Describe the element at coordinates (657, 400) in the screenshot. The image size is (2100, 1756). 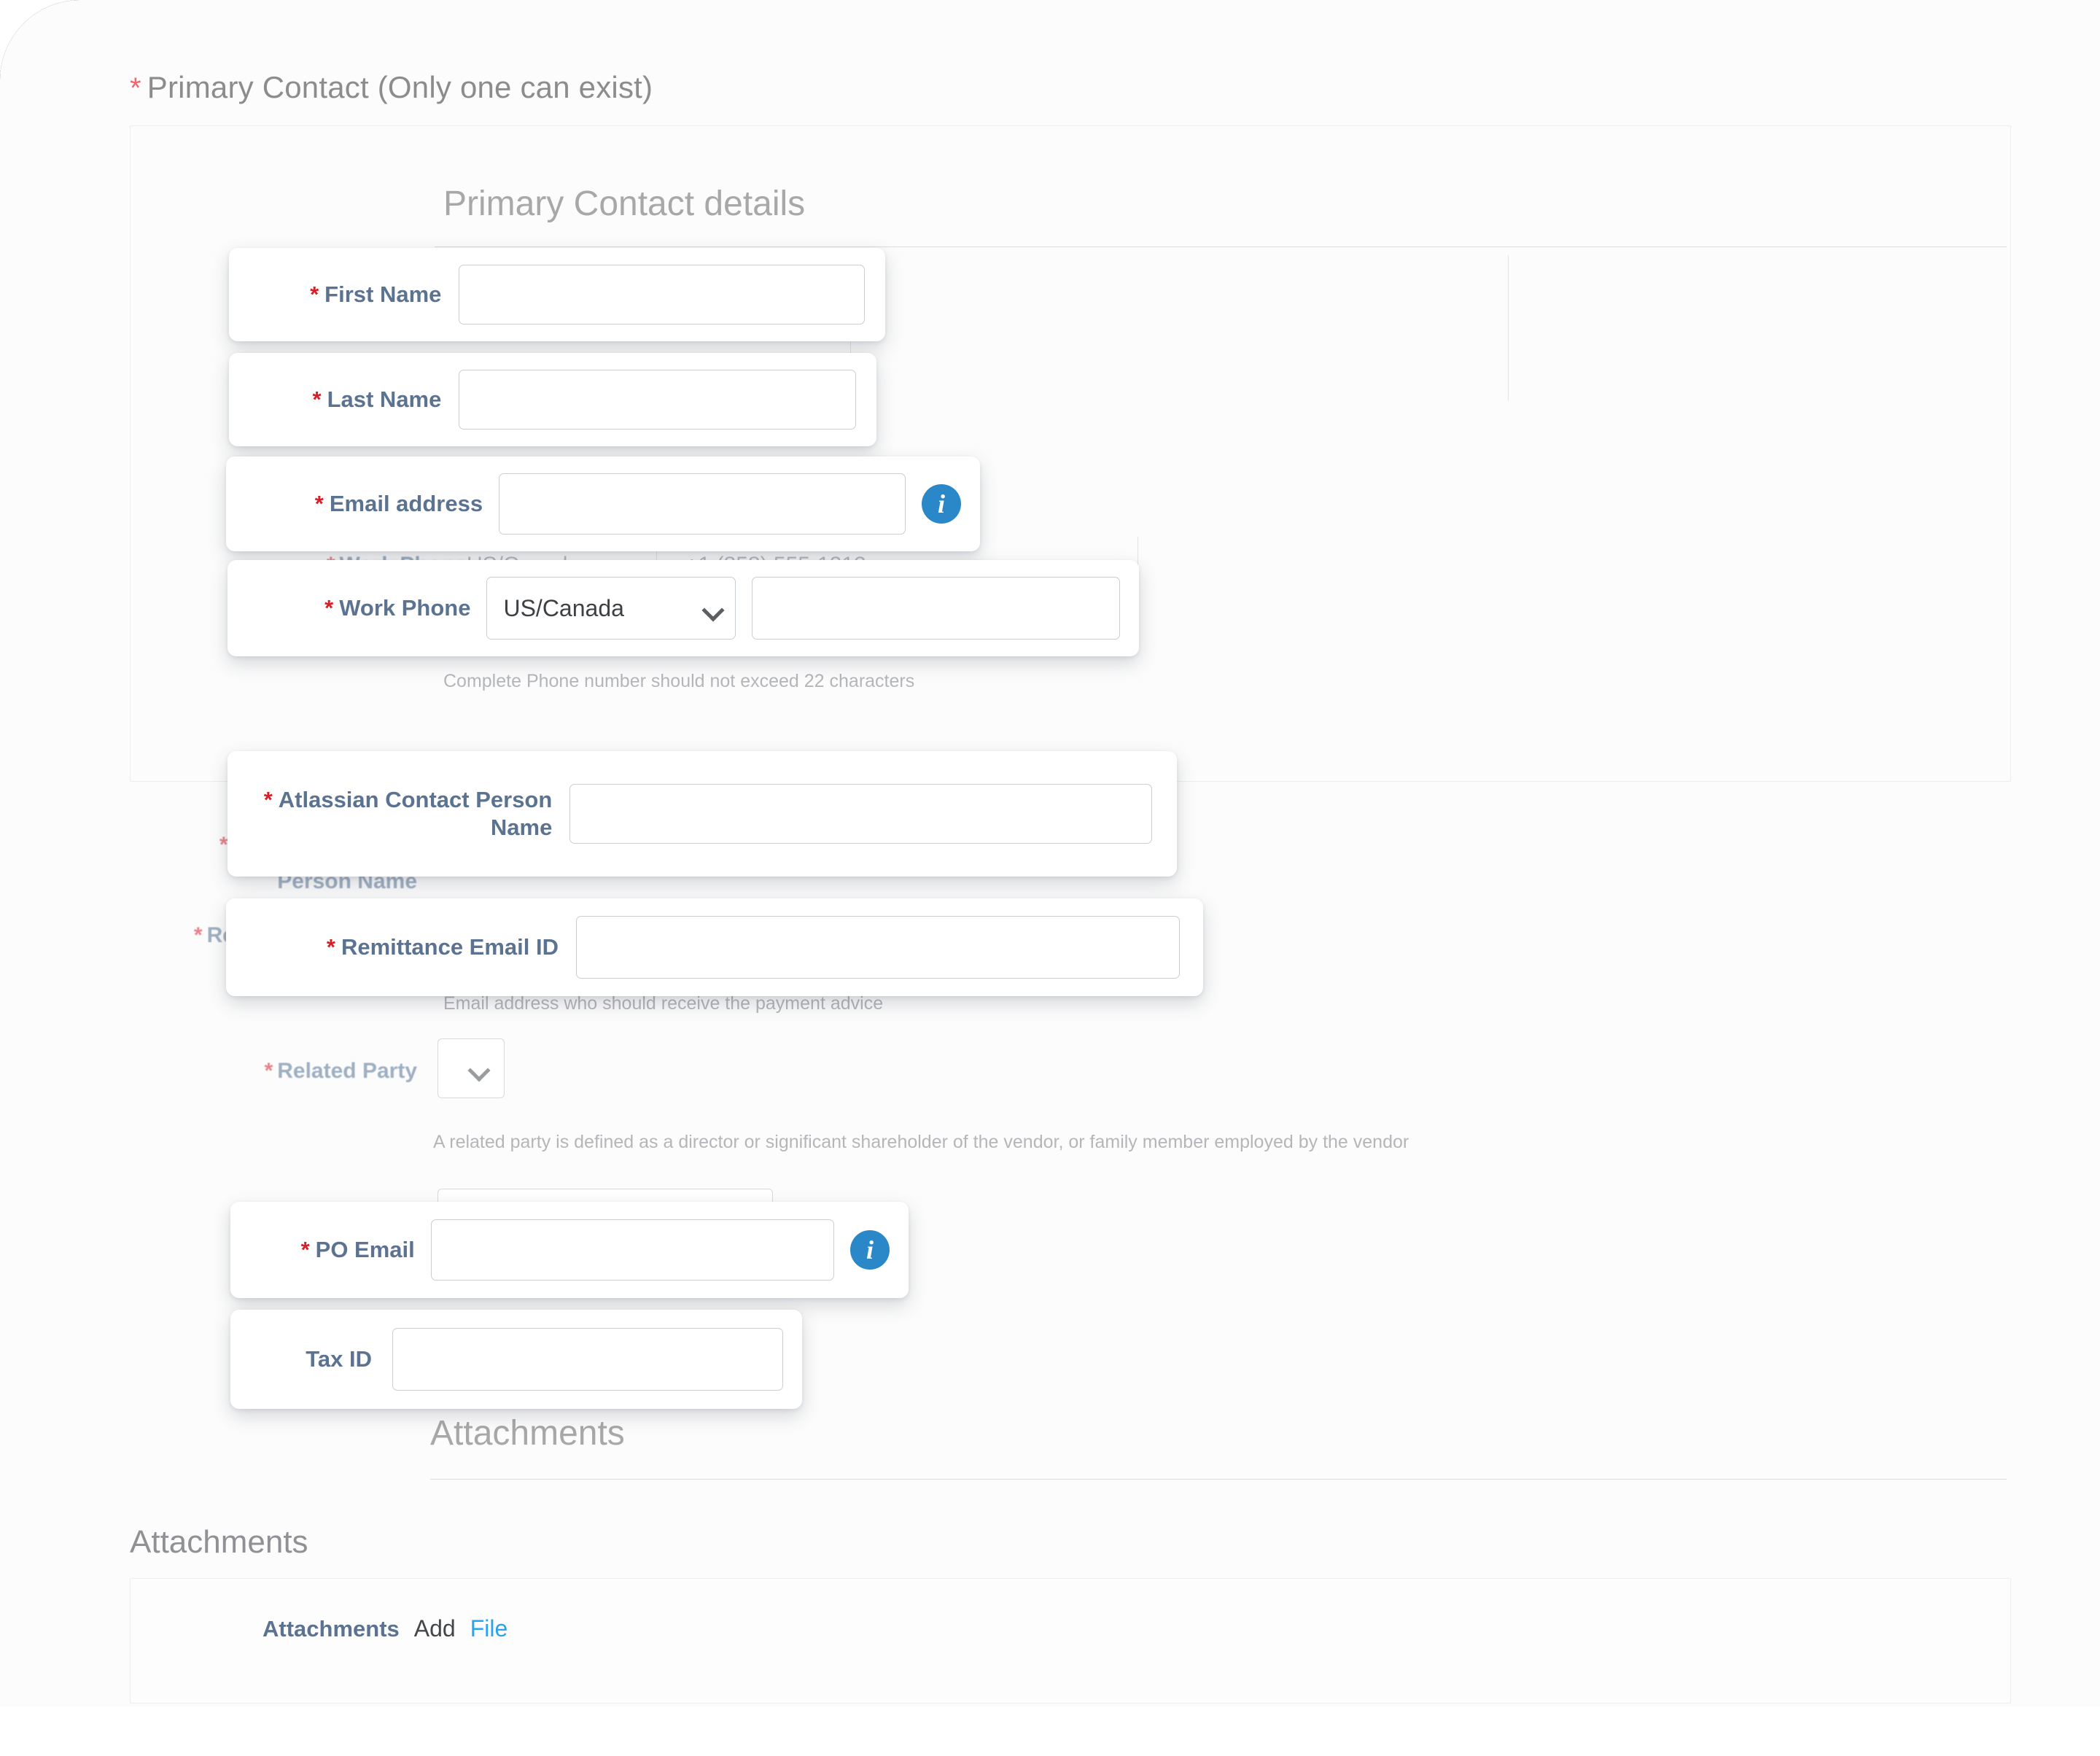
I see `last-name-input` at that location.